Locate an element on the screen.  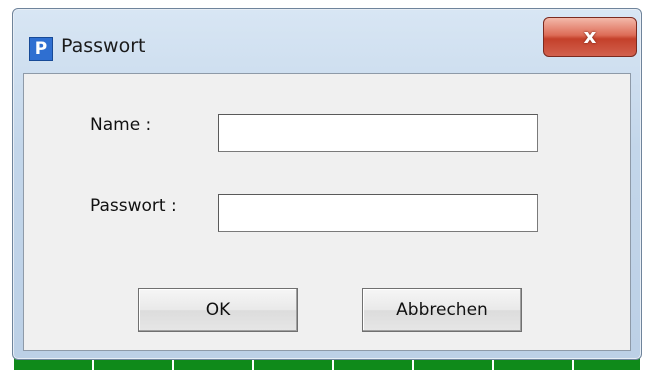
name-field is located at coordinates (378, 133).